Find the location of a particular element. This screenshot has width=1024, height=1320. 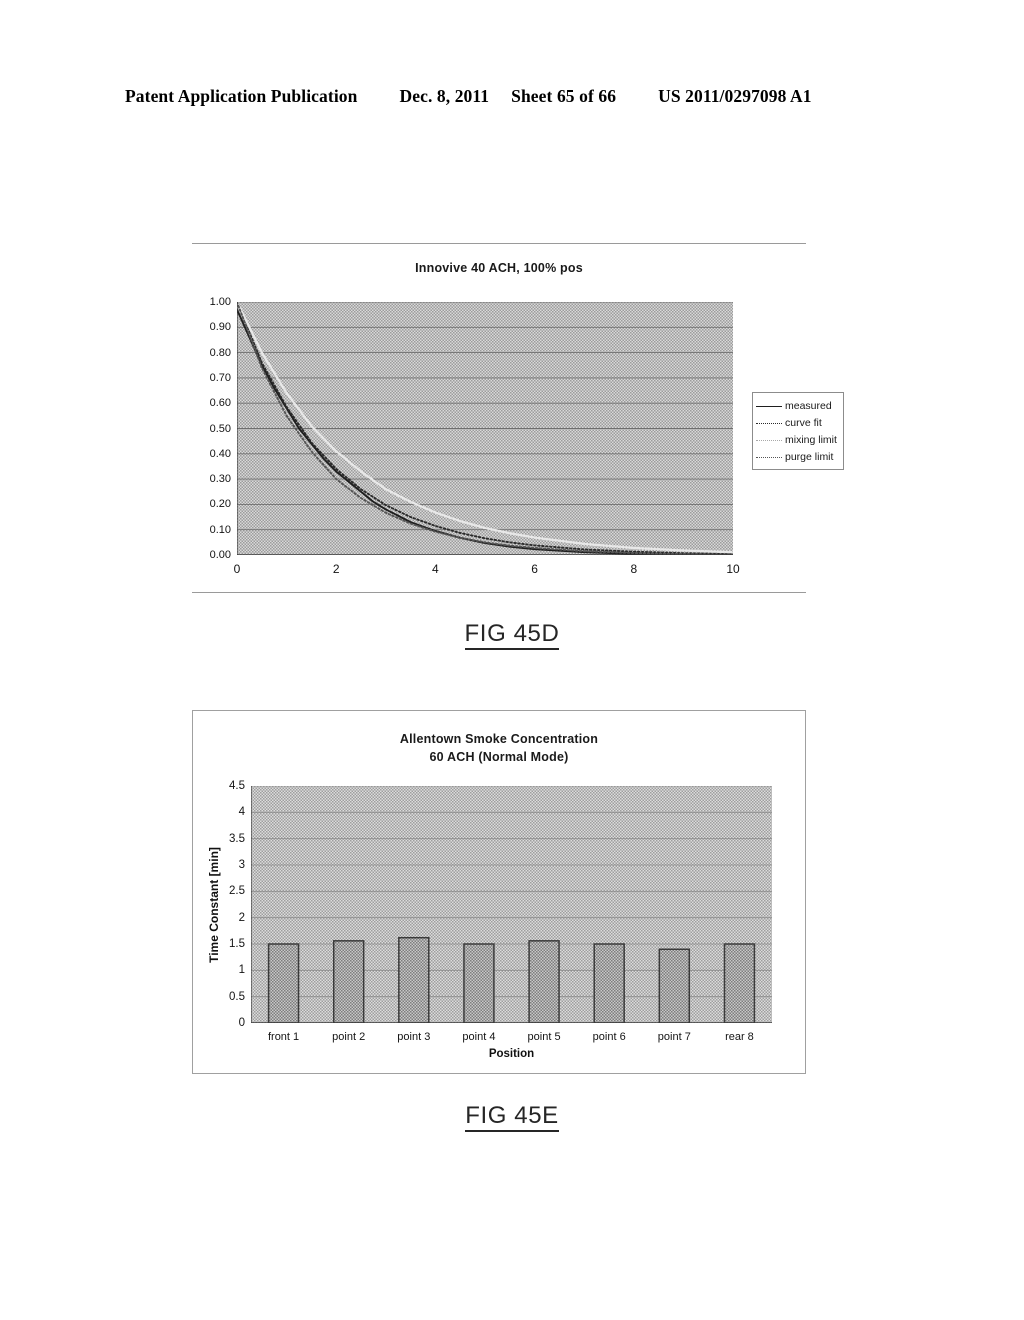

bar-chart-title-line-1: Allentown Smoke Concentration is located at coordinates (499, 739).